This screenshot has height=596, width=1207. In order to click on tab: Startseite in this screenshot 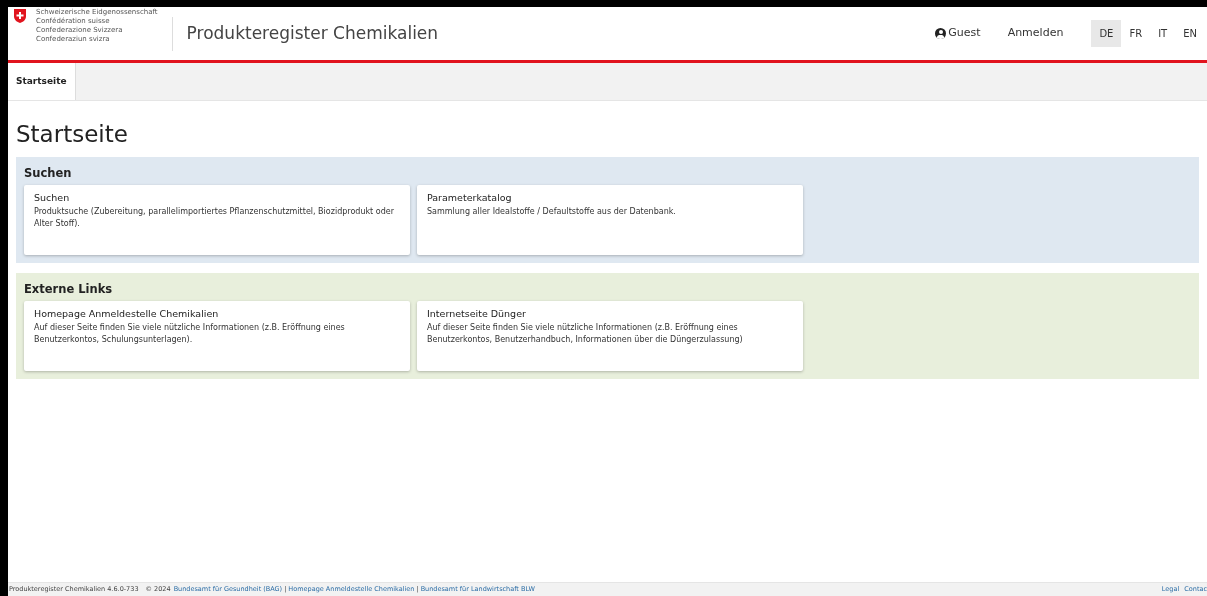, I will do `click(42, 81)`.